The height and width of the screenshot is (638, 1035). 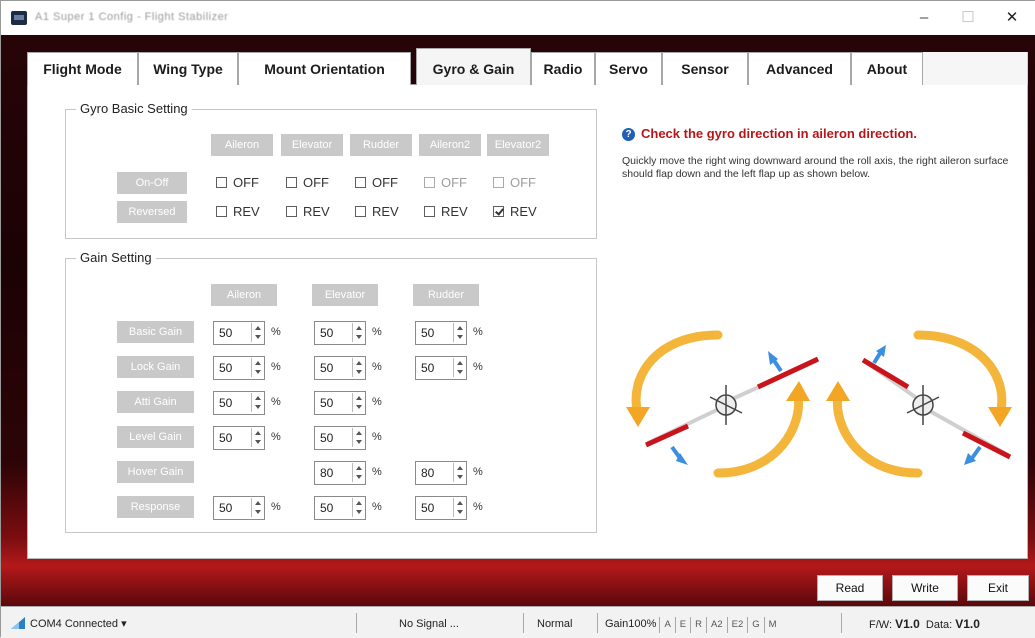 I want to click on connection-status: COM4 Connected ▾, so click(x=69, y=624).